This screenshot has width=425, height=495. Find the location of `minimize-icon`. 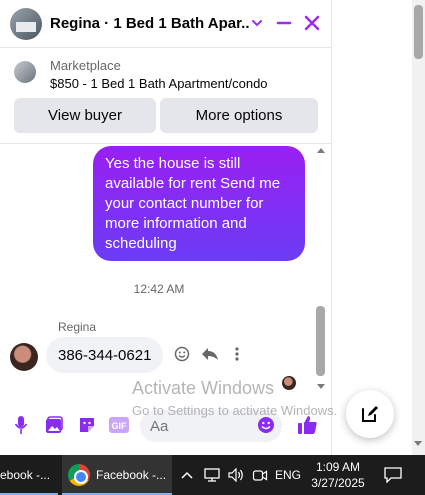

minimize-icon is located at coordinates (284, 23).